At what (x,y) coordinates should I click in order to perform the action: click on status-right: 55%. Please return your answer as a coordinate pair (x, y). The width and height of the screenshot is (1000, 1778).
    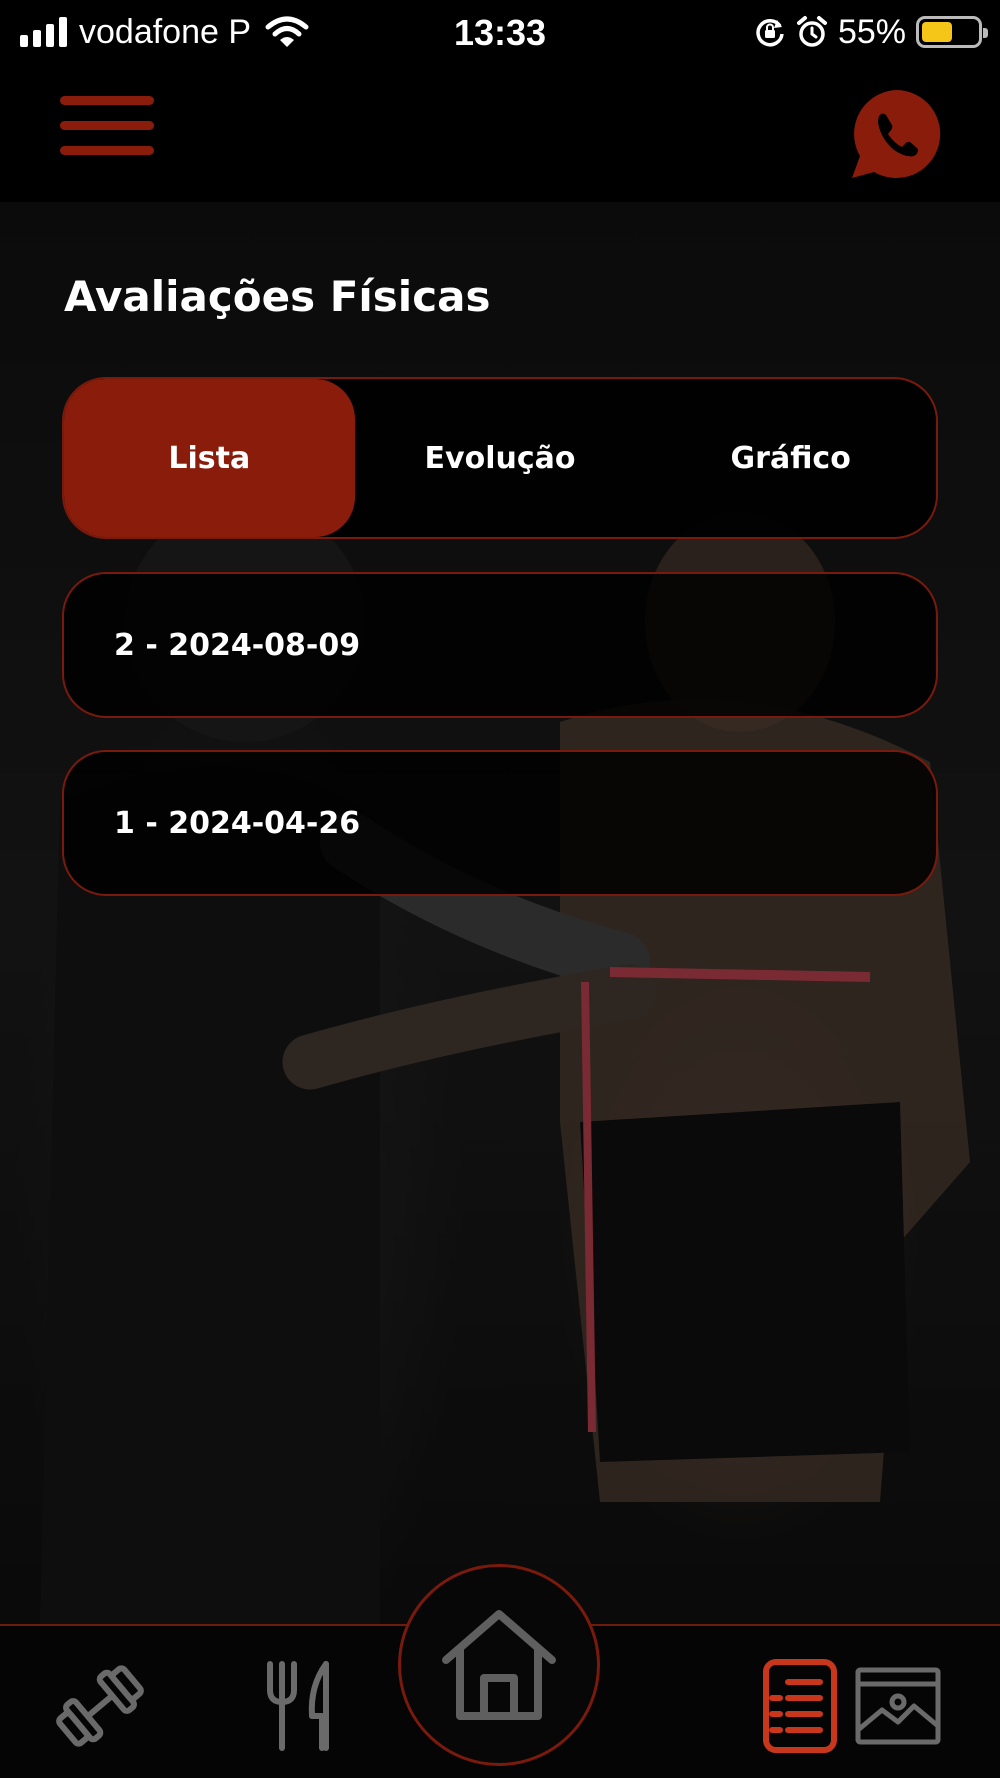
    Looking at the image, I should click on (871, 32).